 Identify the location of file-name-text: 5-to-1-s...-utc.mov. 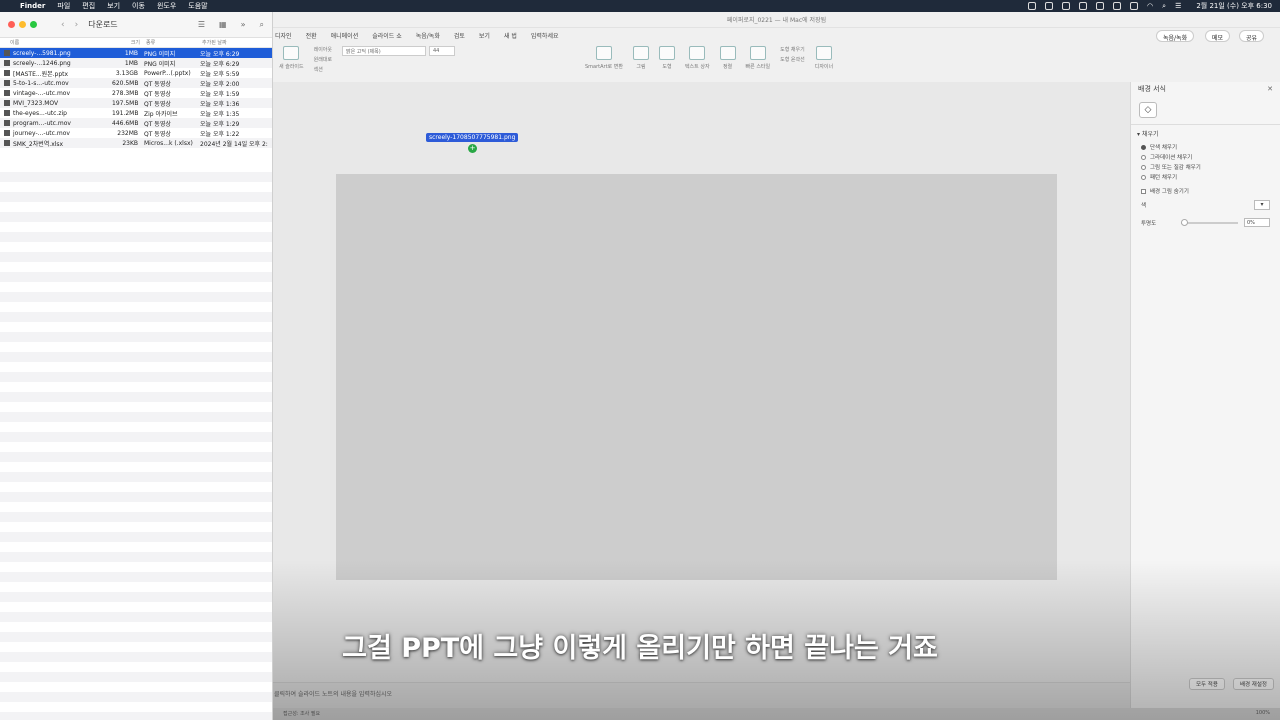
(41, 83).